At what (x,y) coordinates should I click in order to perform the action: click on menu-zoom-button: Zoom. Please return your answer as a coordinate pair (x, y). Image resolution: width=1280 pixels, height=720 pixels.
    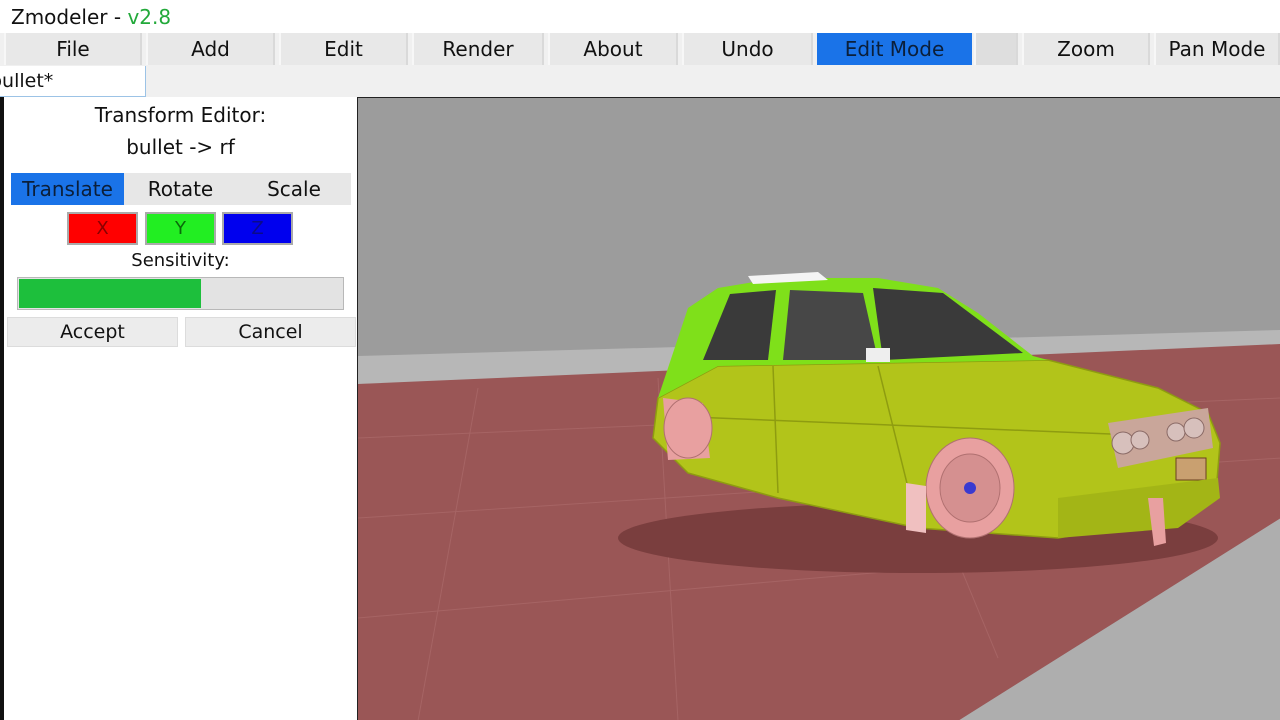
    Looking at the image, I should click on (1086, 49).